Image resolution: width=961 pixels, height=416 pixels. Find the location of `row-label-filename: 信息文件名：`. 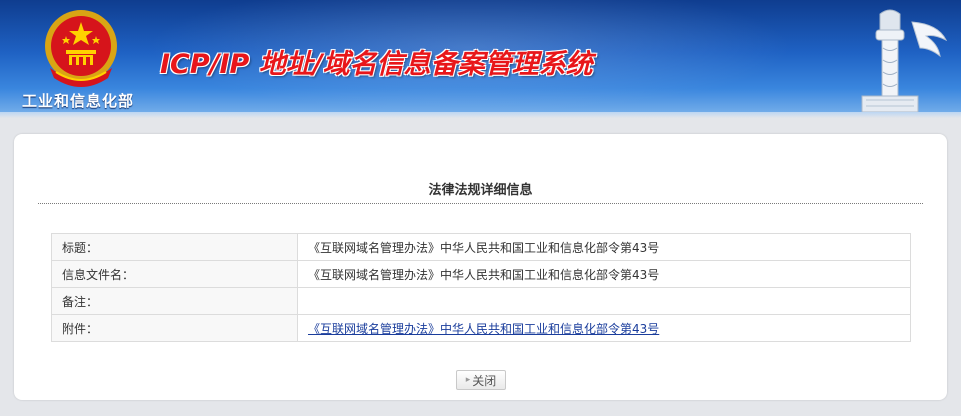

row-label-filename: 信息文件名： is located at coordinates (174, 274).